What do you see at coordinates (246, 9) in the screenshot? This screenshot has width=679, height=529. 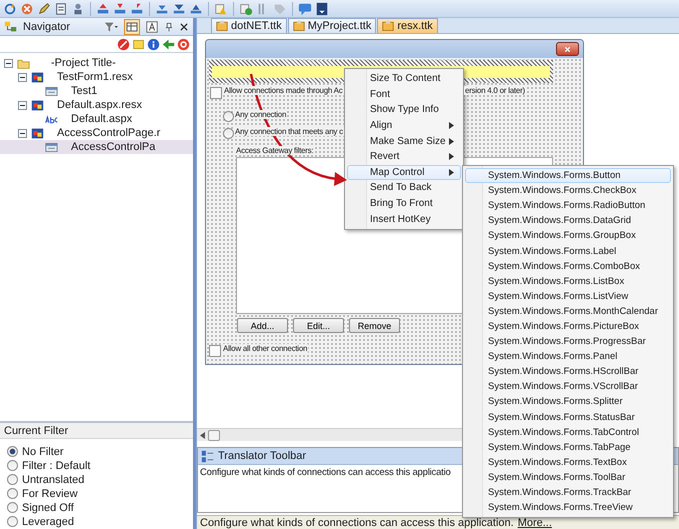 I see `add-icon` at bounding box center [246, 9].